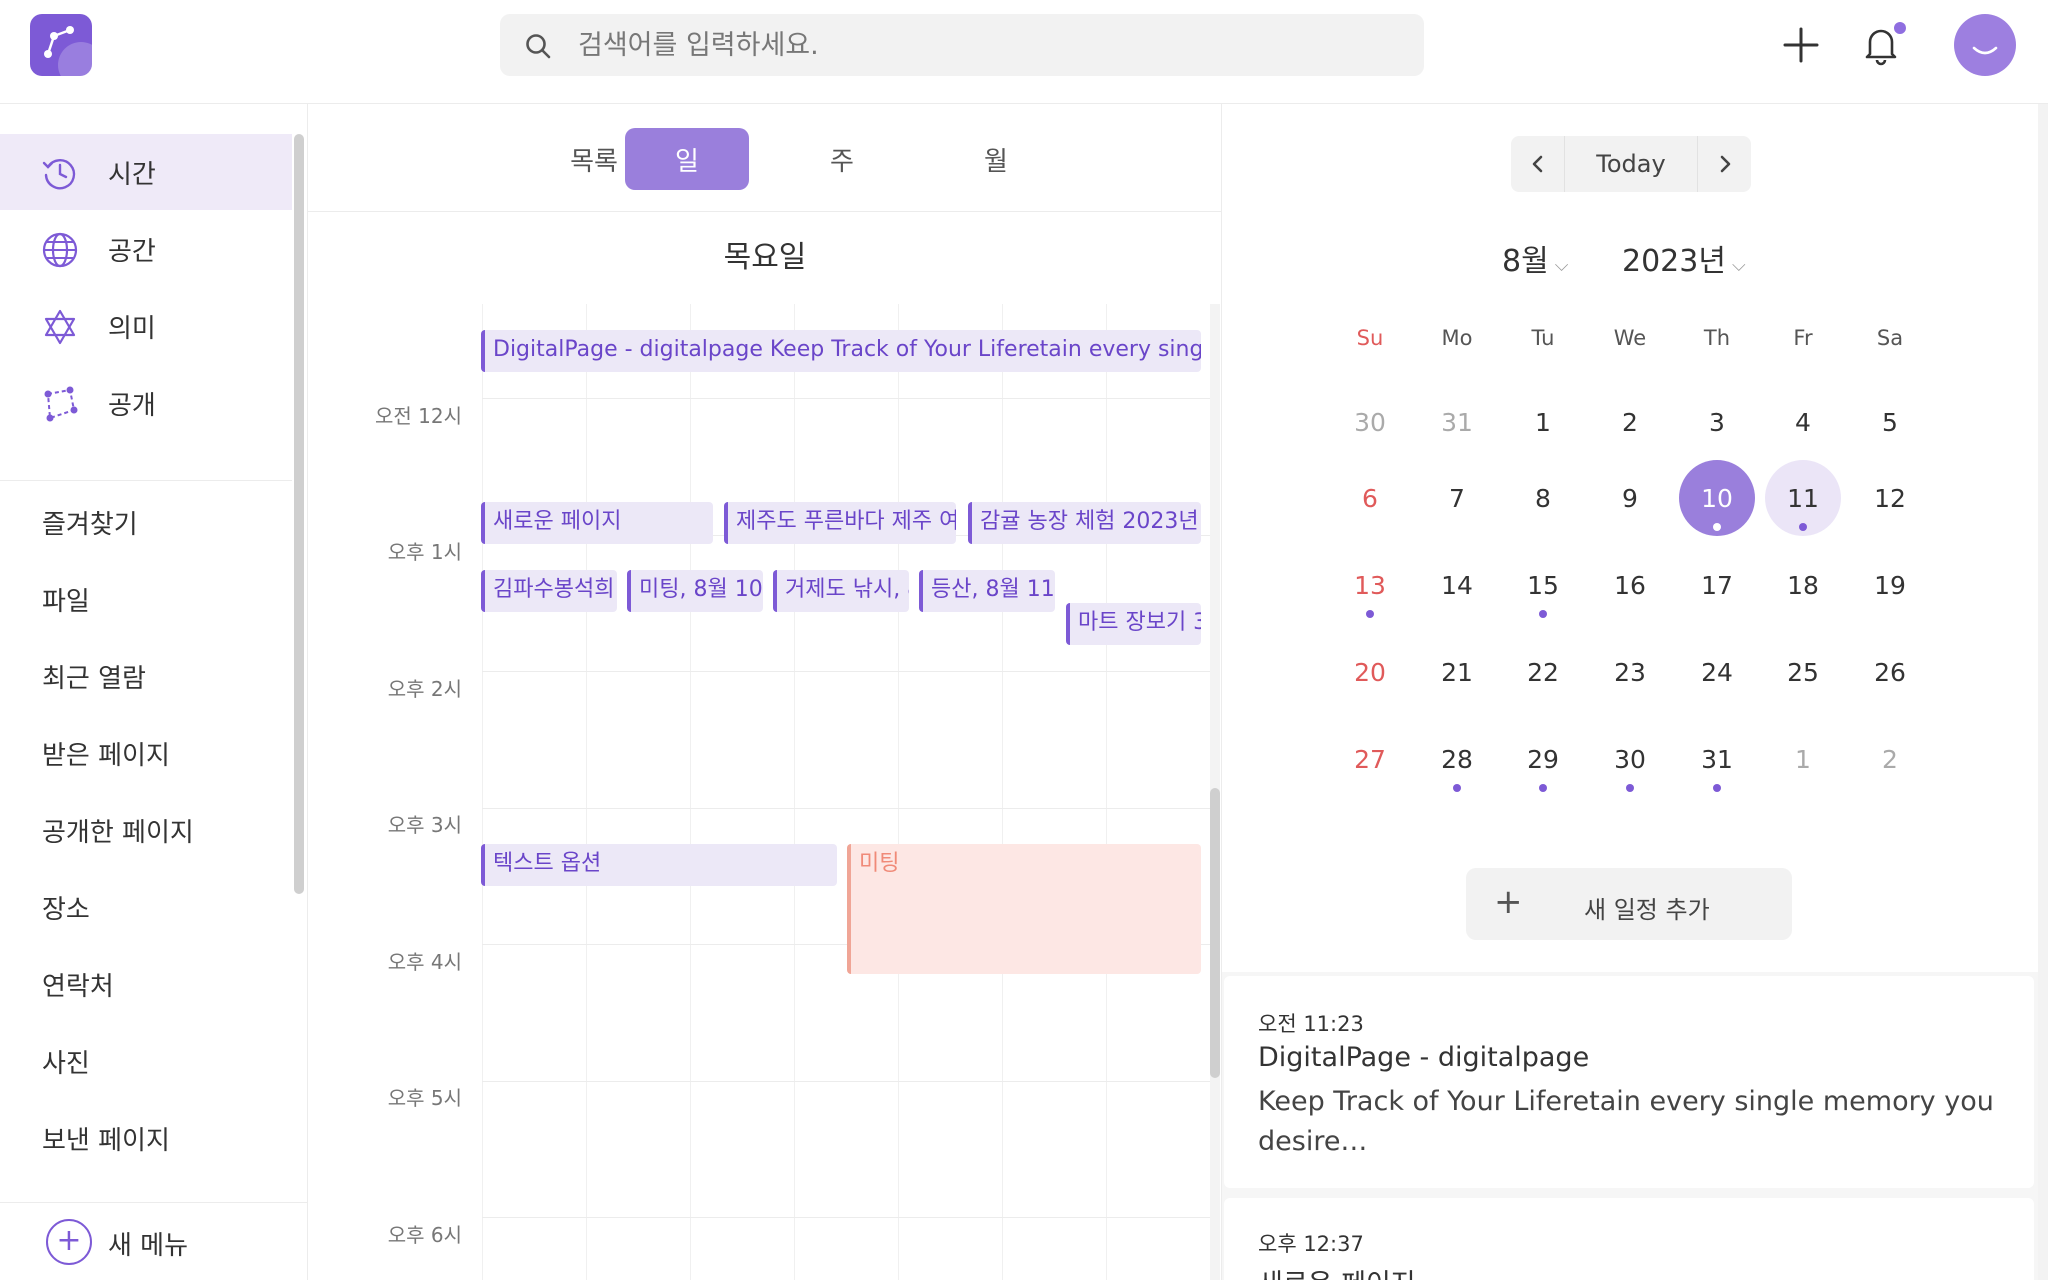 Image resolution: width=2048 pixels, height=1280 pixels. I want to click on day-title: 목요일, so click(765, 257).